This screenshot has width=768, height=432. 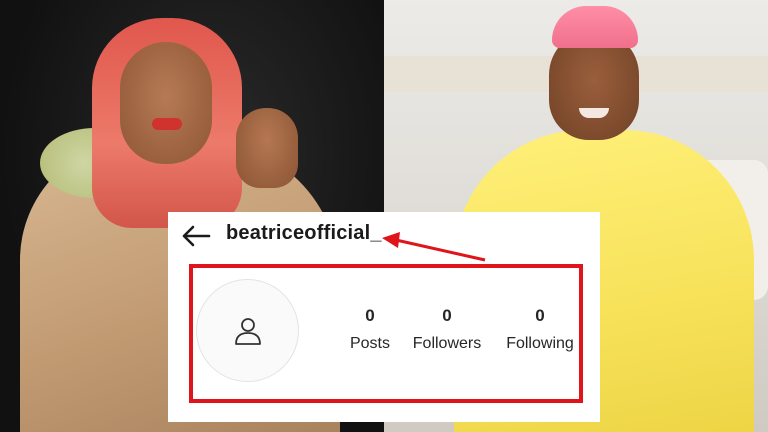 I want to click on red-arrow, so click(x=434, y=247).